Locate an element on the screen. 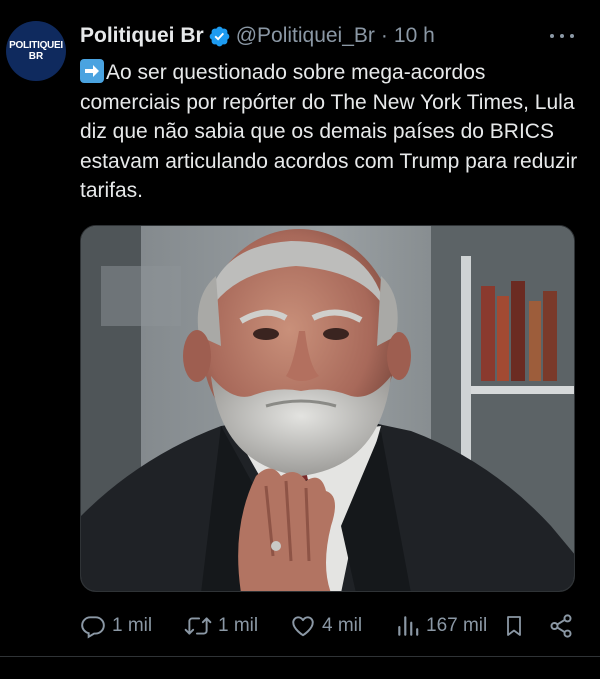 The width and height of the screenshot is (600, 679). tweet-actions: 1 mil 1 mil 4 mil 167 mil is located at coordinates (330, 626).